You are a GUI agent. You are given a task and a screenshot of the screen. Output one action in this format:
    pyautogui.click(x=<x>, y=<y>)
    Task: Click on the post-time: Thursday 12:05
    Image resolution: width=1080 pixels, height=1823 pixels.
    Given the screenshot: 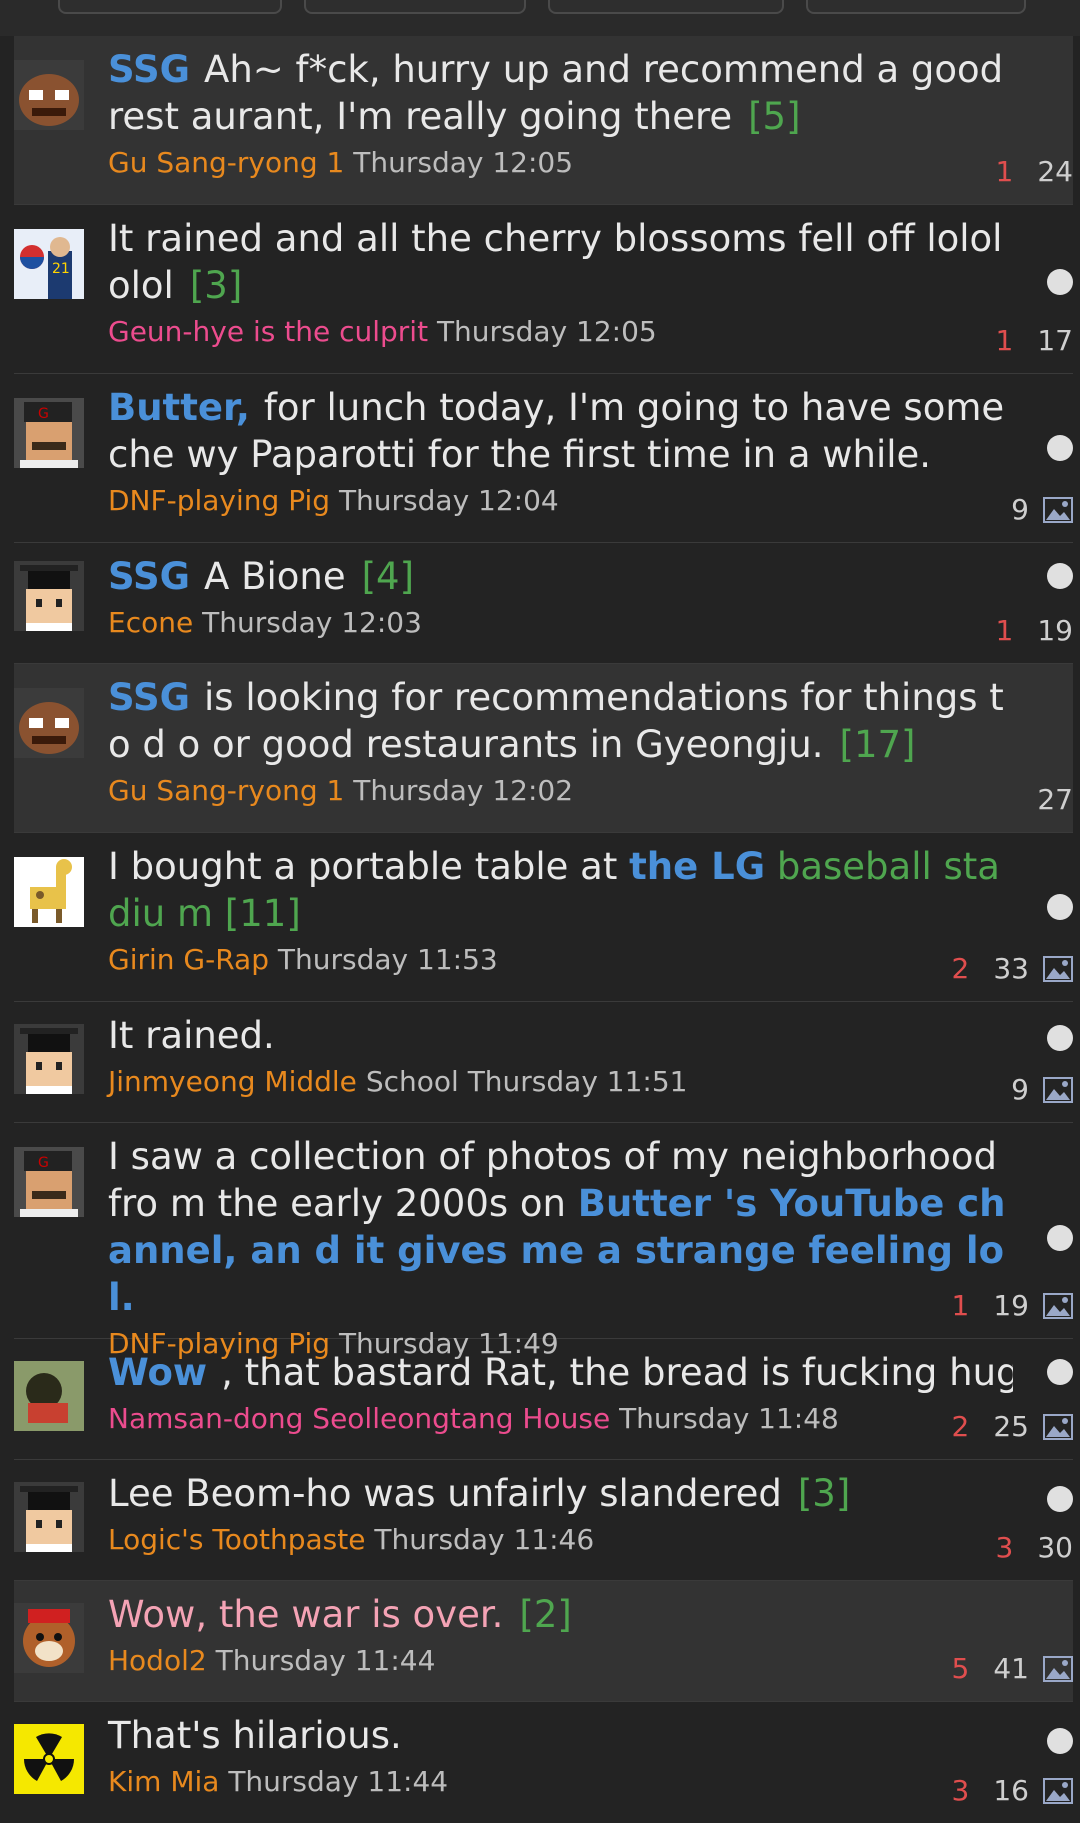 What is the action you would take?
    pyautogui.click(x=463, y=162)
    